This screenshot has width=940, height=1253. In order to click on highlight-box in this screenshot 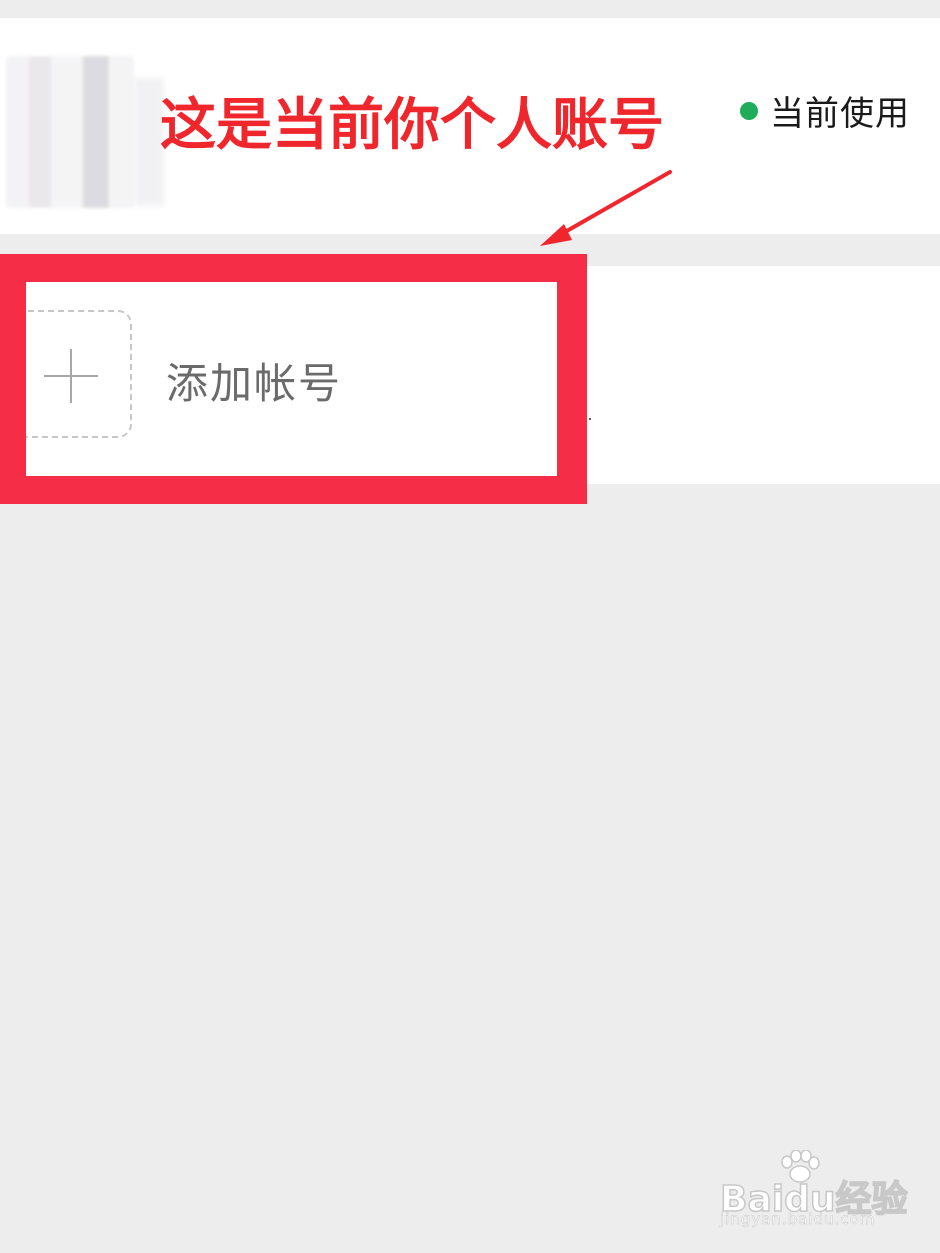, I will do `click(293, 379)`.